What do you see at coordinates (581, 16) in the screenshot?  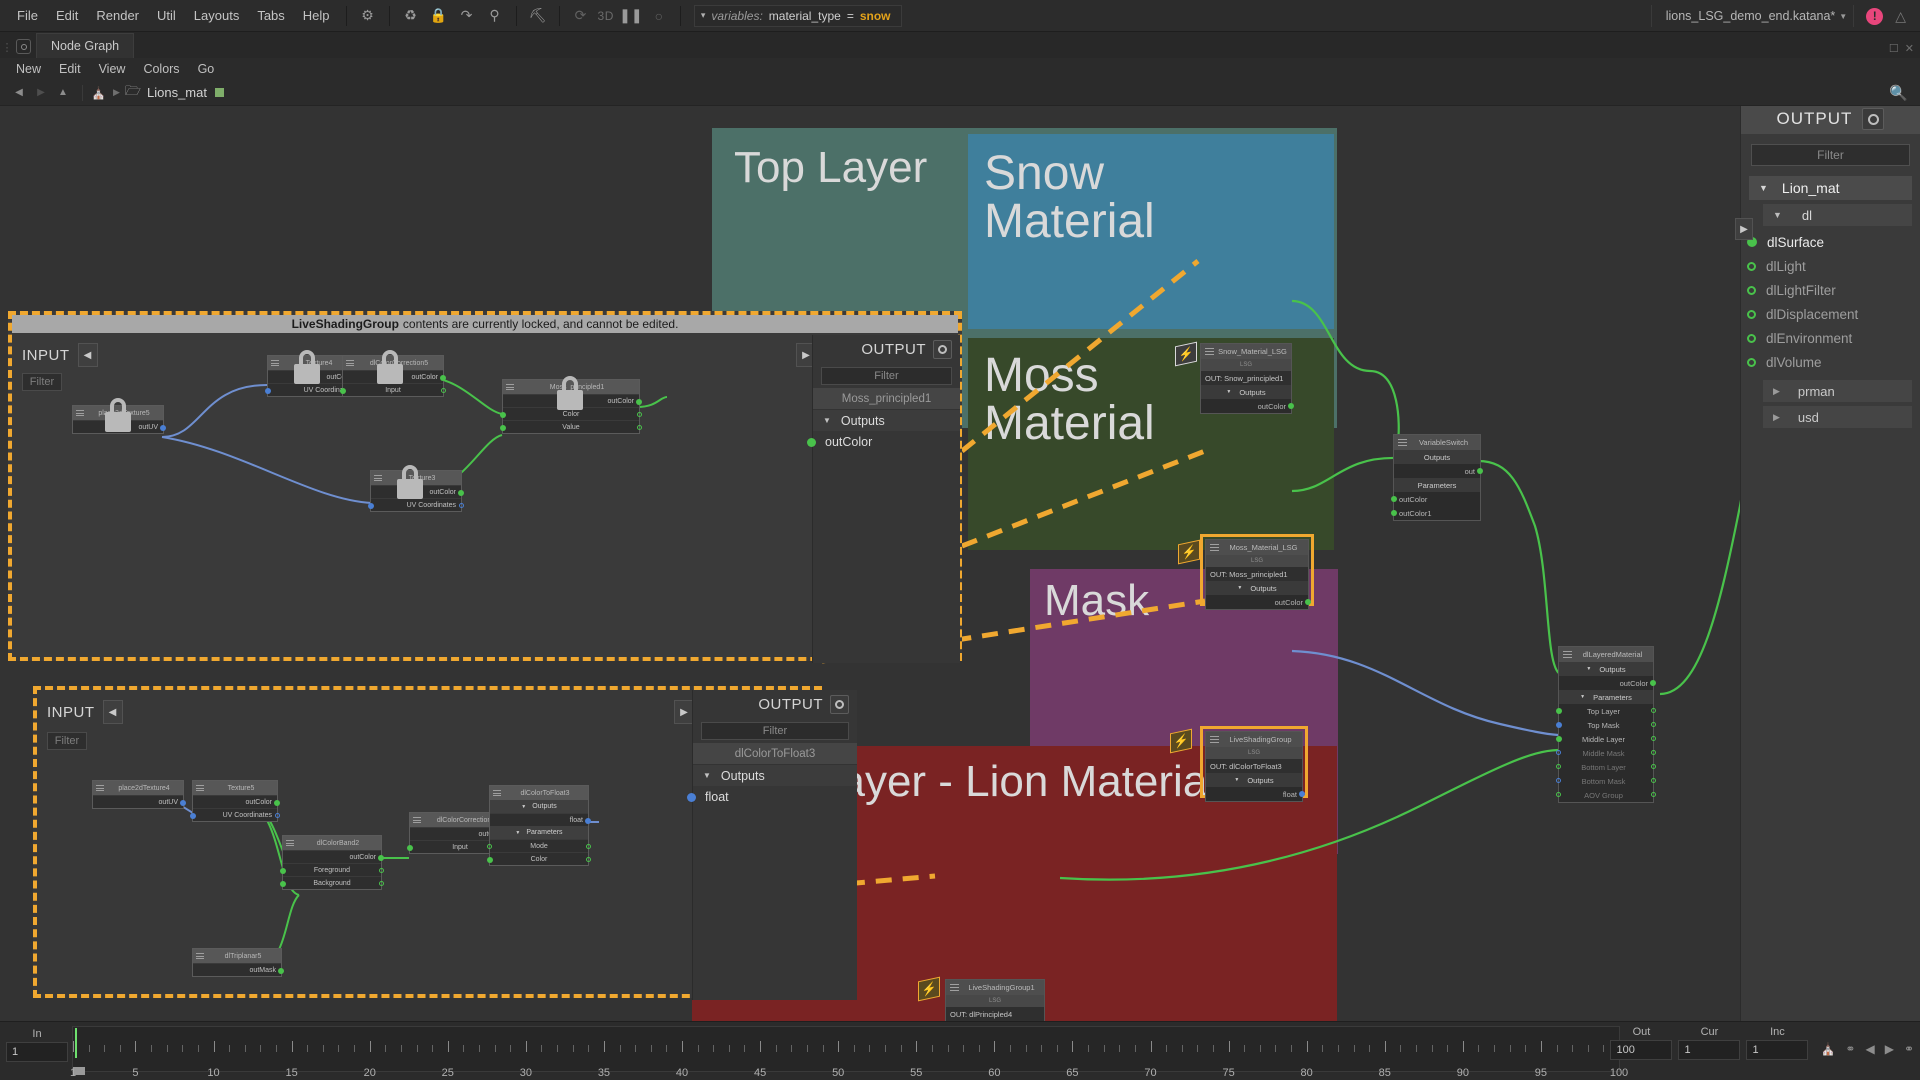 I see `refresh-icon: ⟳` at bounding box center [581, 16].